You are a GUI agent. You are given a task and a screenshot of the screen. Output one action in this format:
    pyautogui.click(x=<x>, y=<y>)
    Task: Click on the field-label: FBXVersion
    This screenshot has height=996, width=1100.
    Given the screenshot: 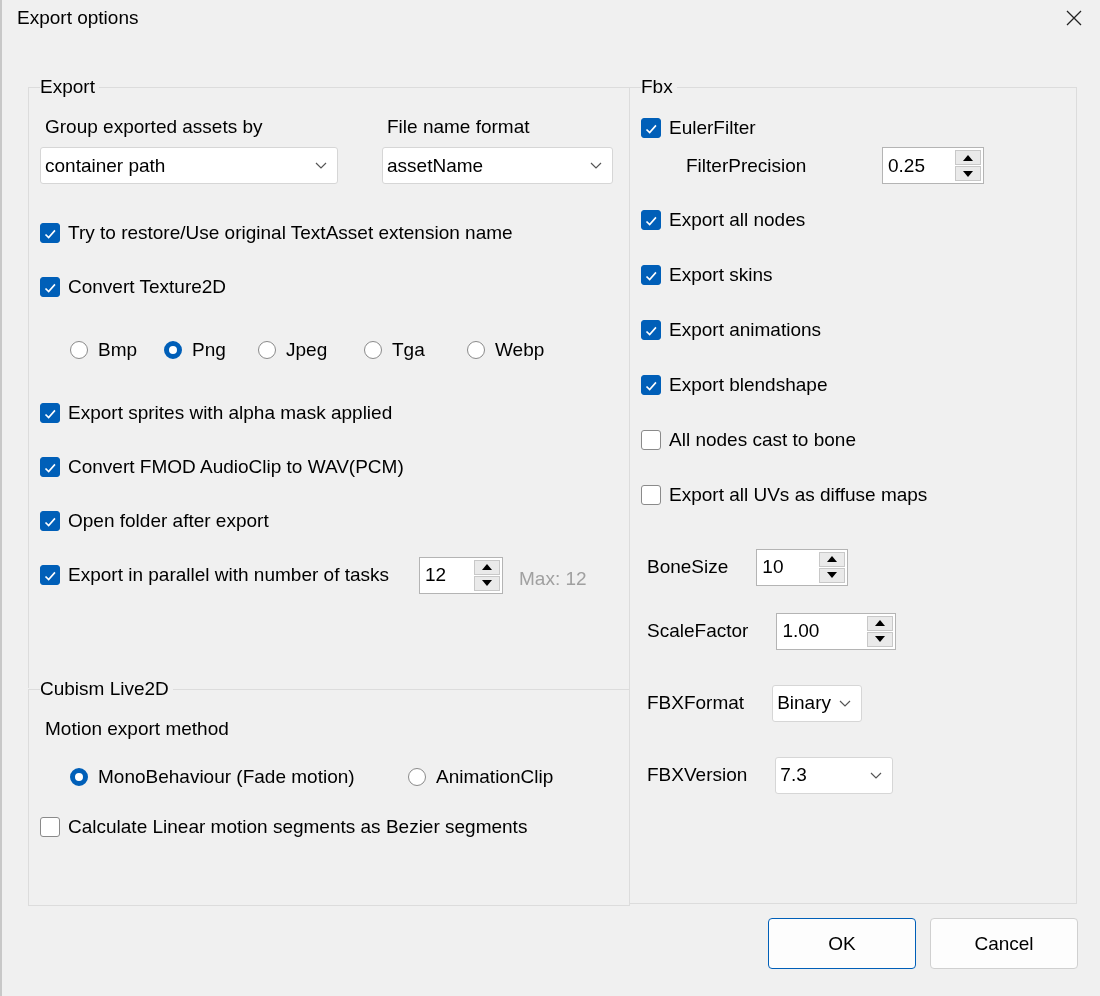 What is the action you would take?
    pyautogui.click(x=697, y=775)
    